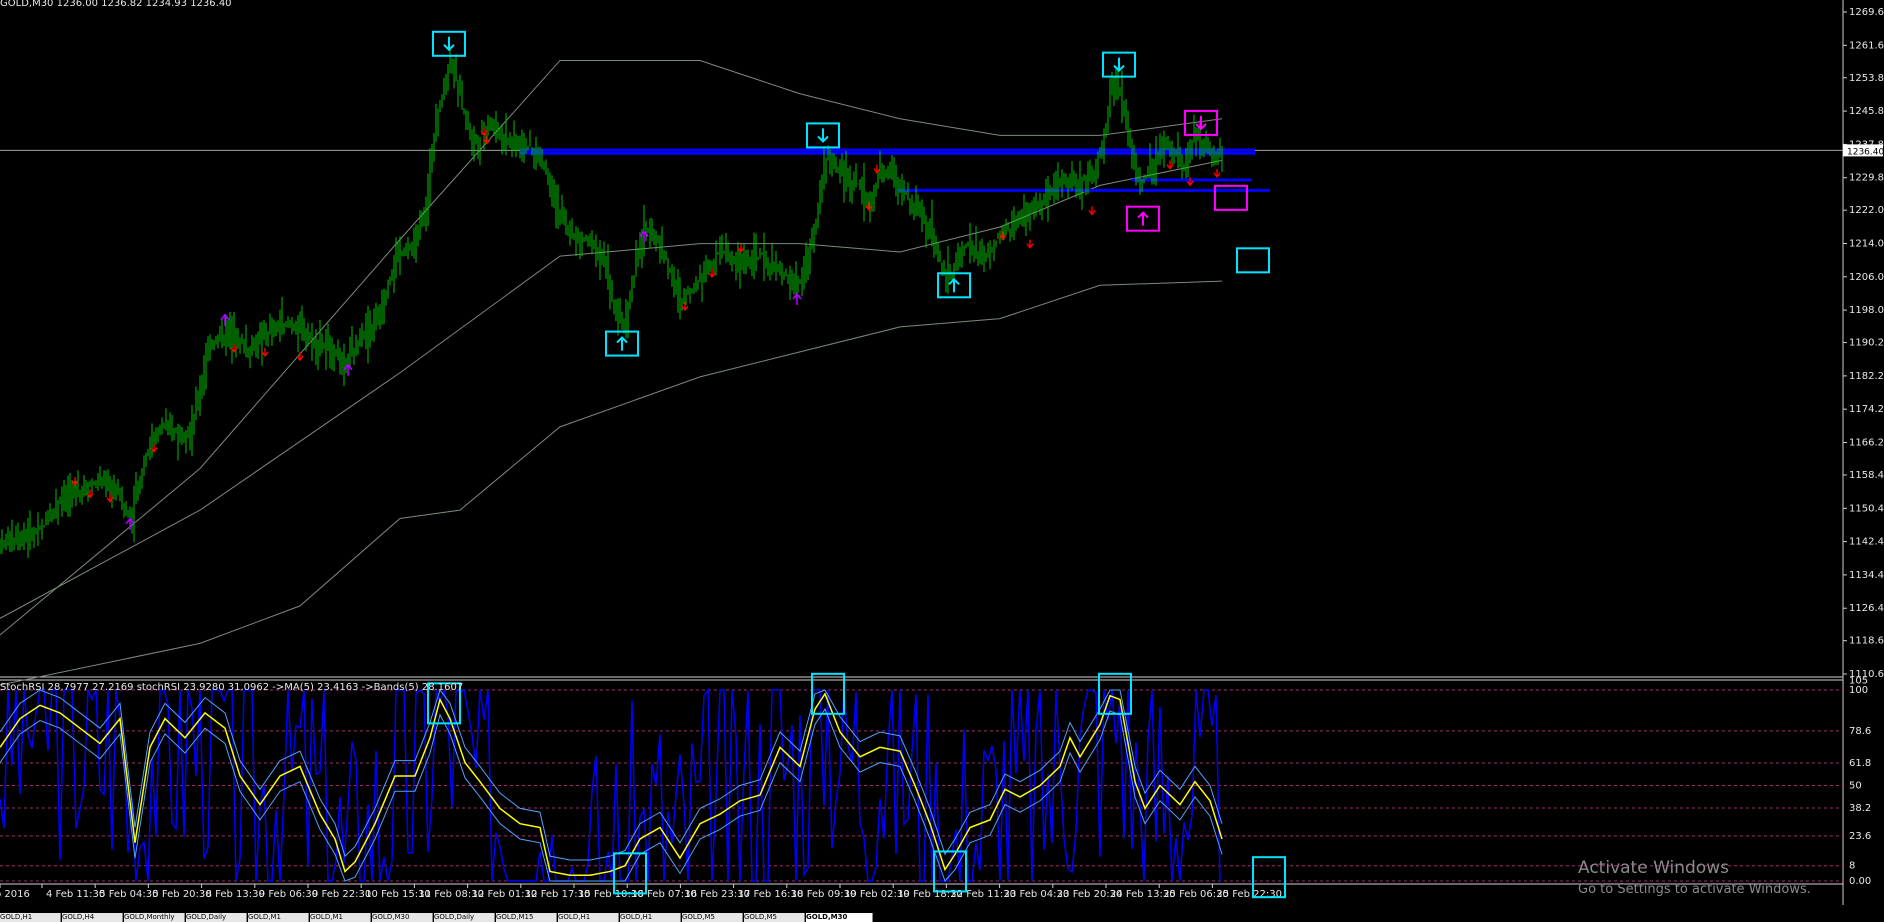 The width and height of the screenshot is (1884, 922). I want to click on price-tick-label: 1134.44, so click(1866, 575).